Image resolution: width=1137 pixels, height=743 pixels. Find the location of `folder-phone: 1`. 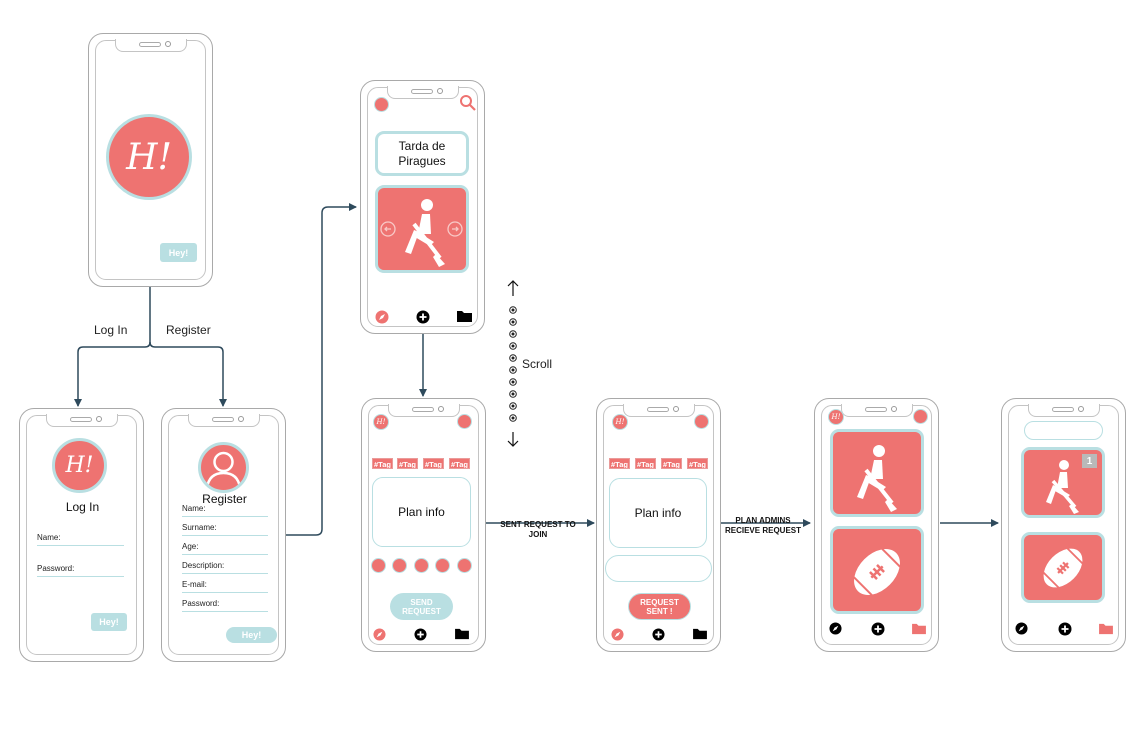

folder-phone: 1 is located at coordinates (1063, 525).